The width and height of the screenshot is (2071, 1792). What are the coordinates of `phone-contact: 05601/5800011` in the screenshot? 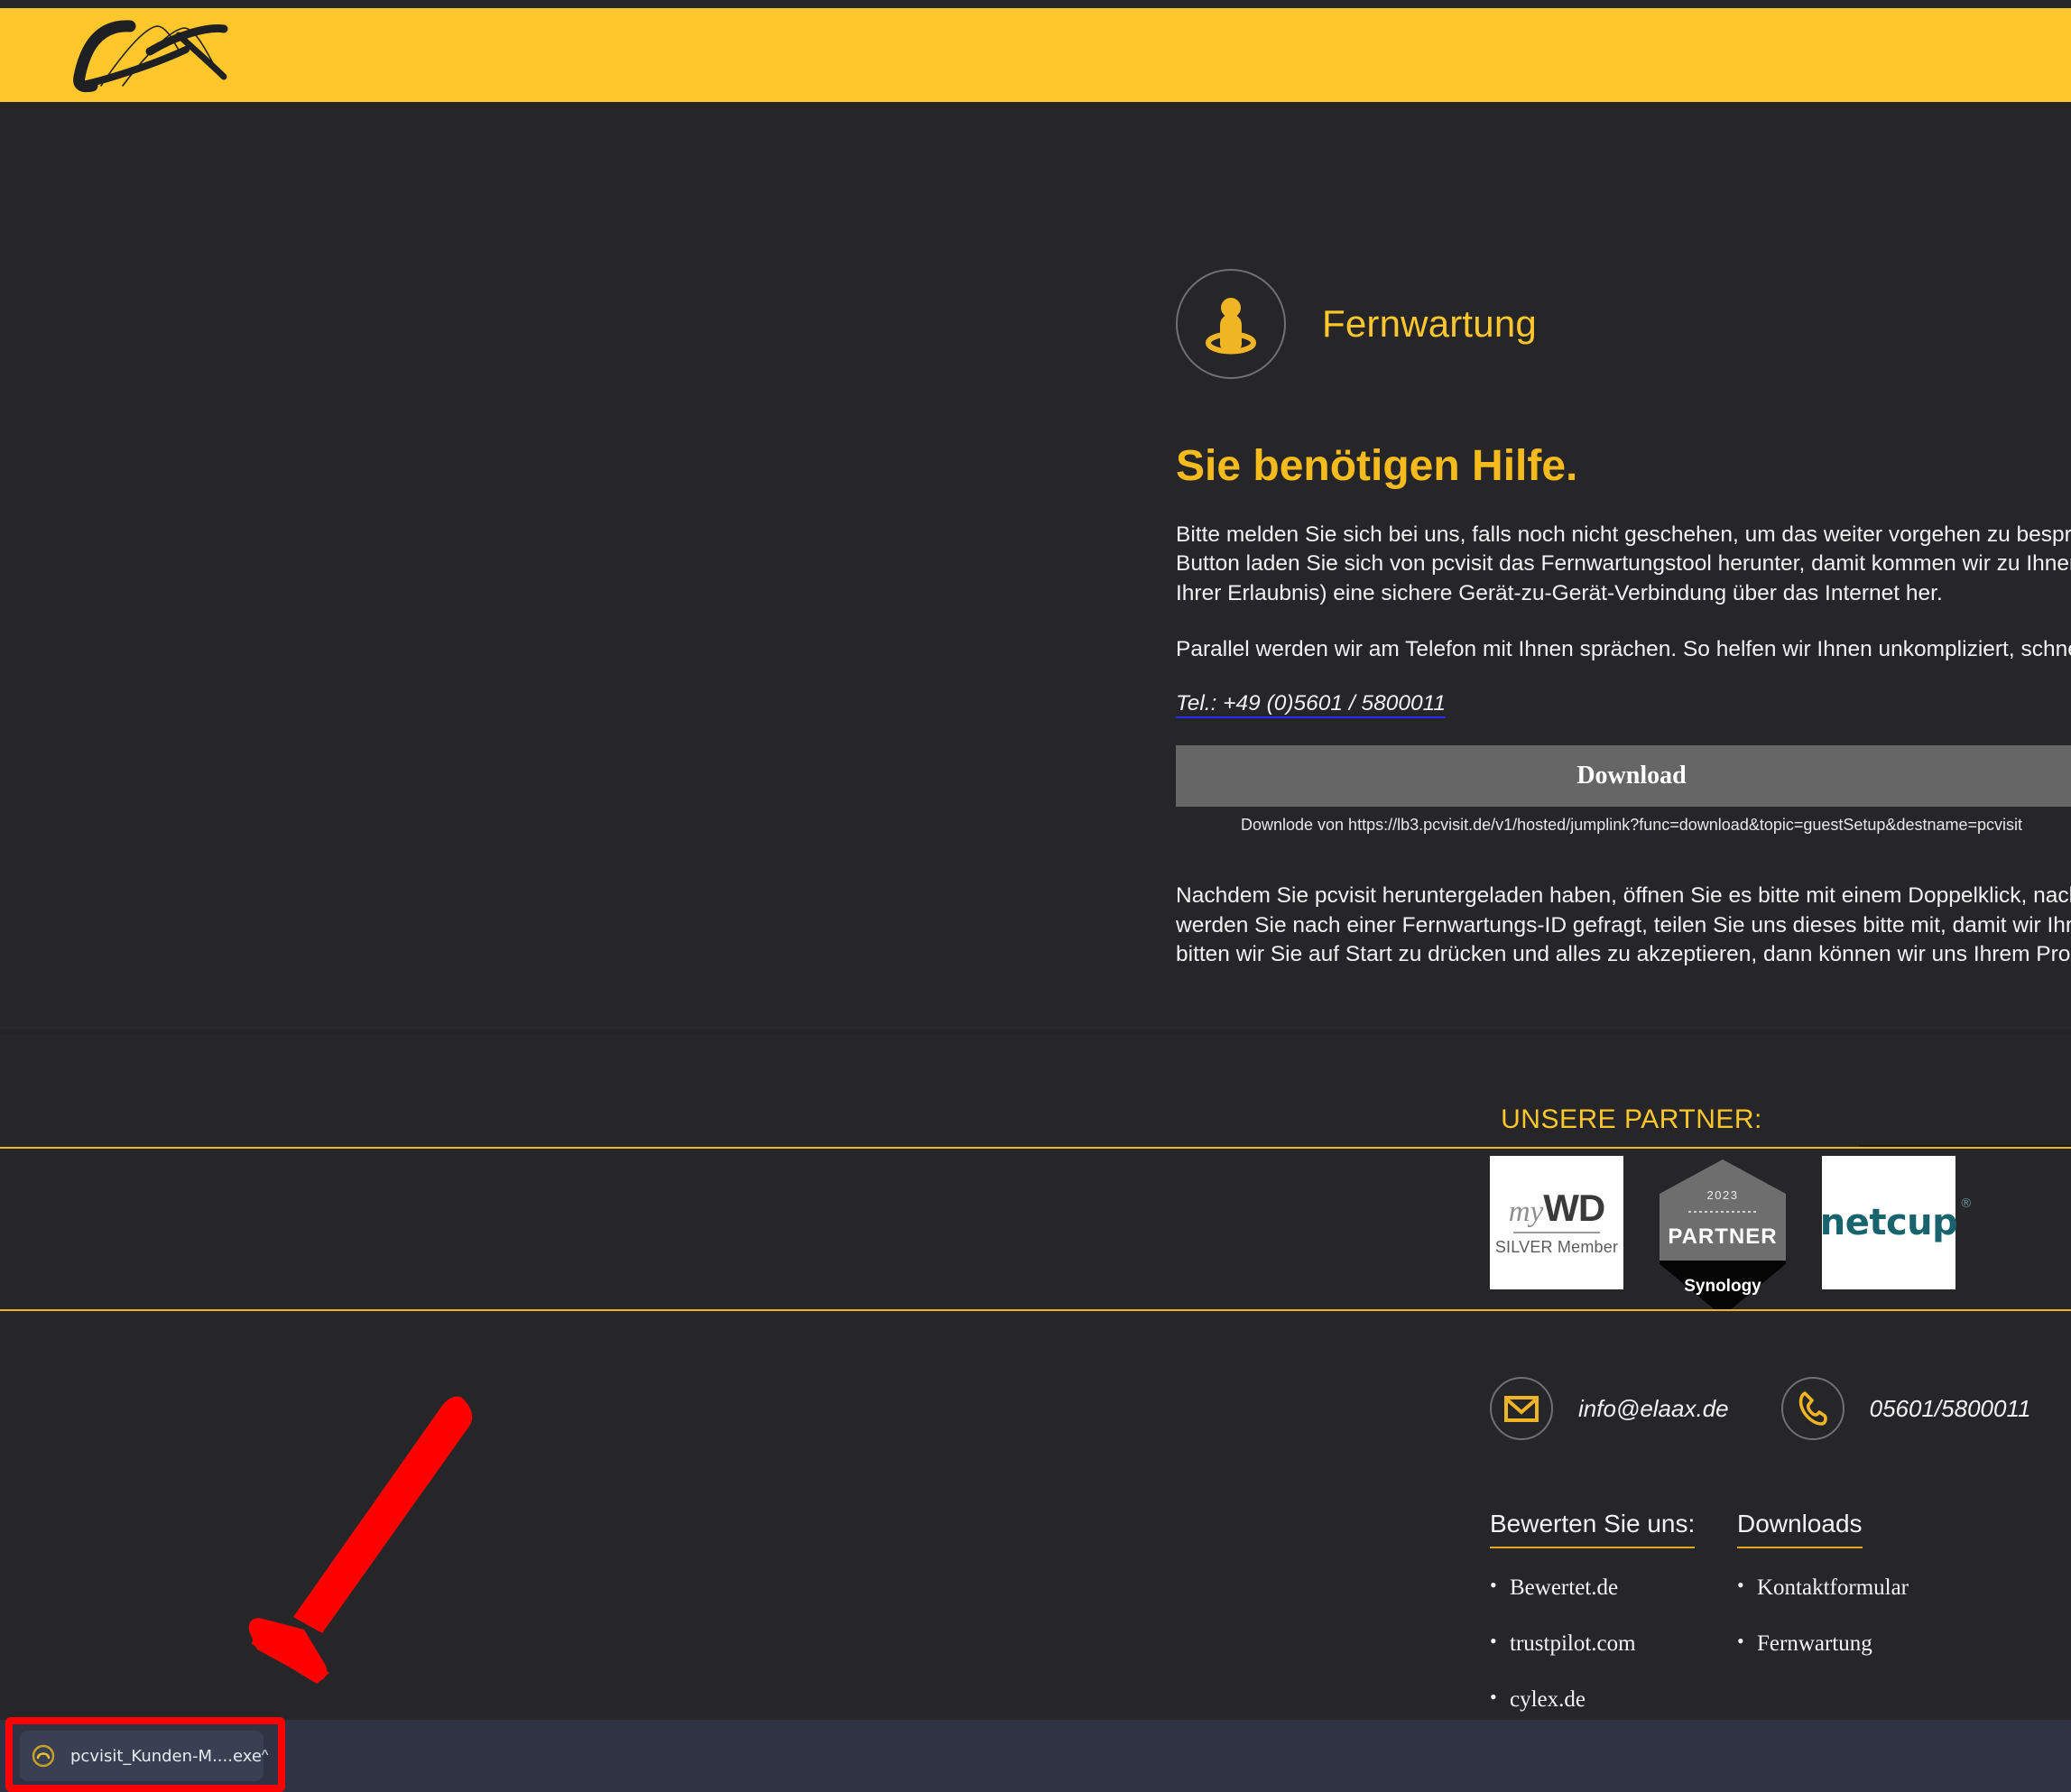 It's located at (1905, 1408).